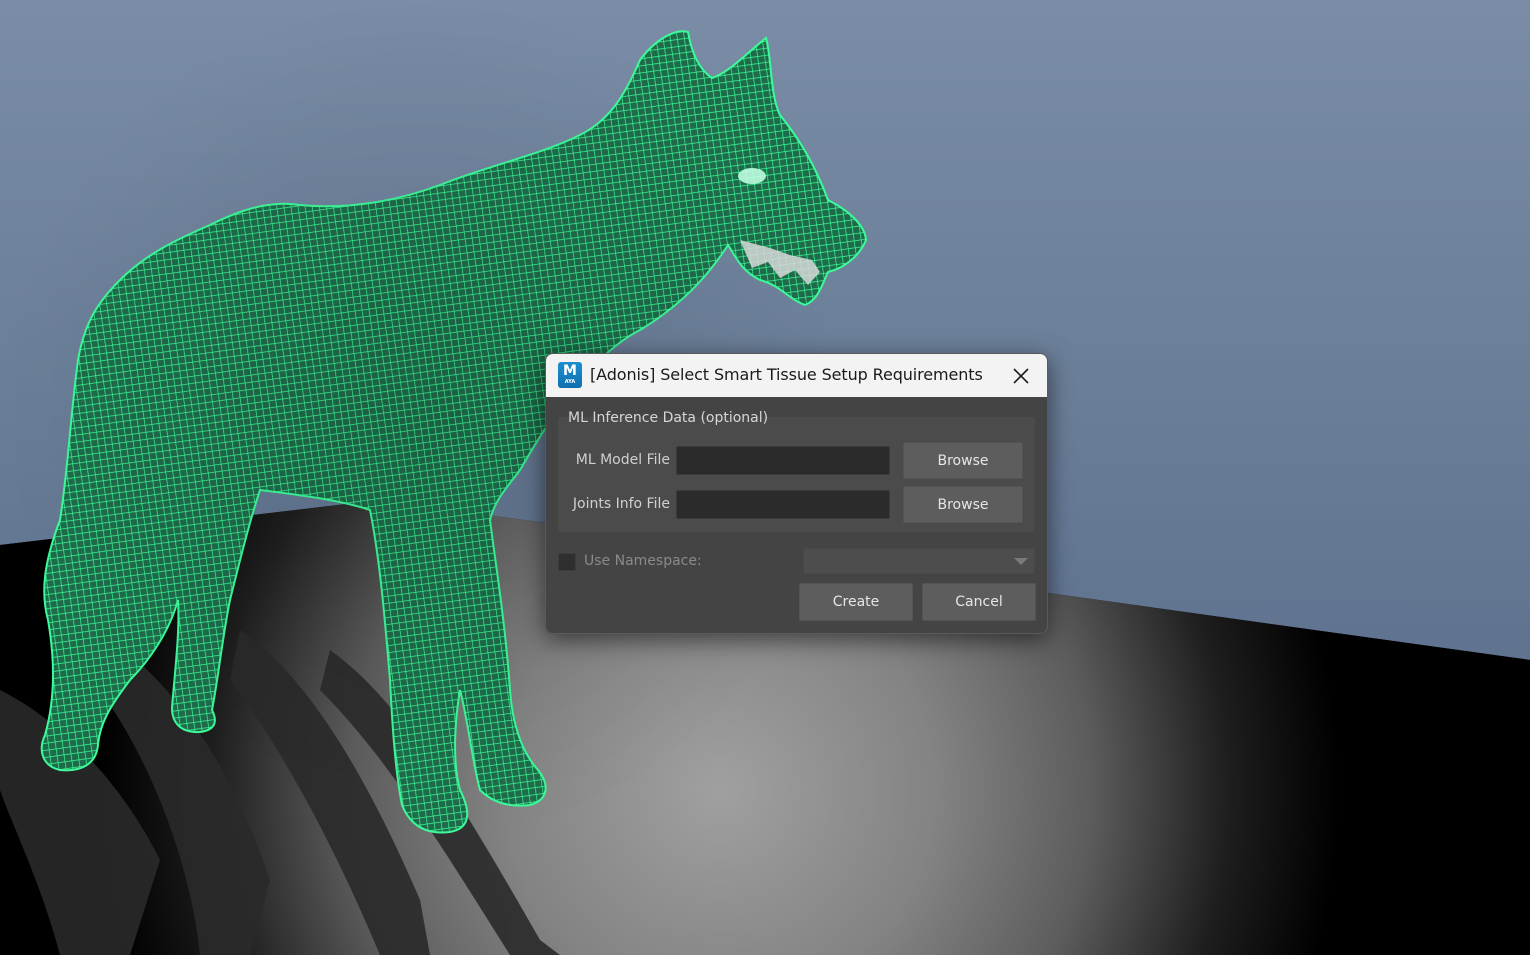 This screenshot has height=955, width=1530. Describe the element at coordinates (567, 562) in the screenshot. I see `use-namespace-checkbox` at that location.